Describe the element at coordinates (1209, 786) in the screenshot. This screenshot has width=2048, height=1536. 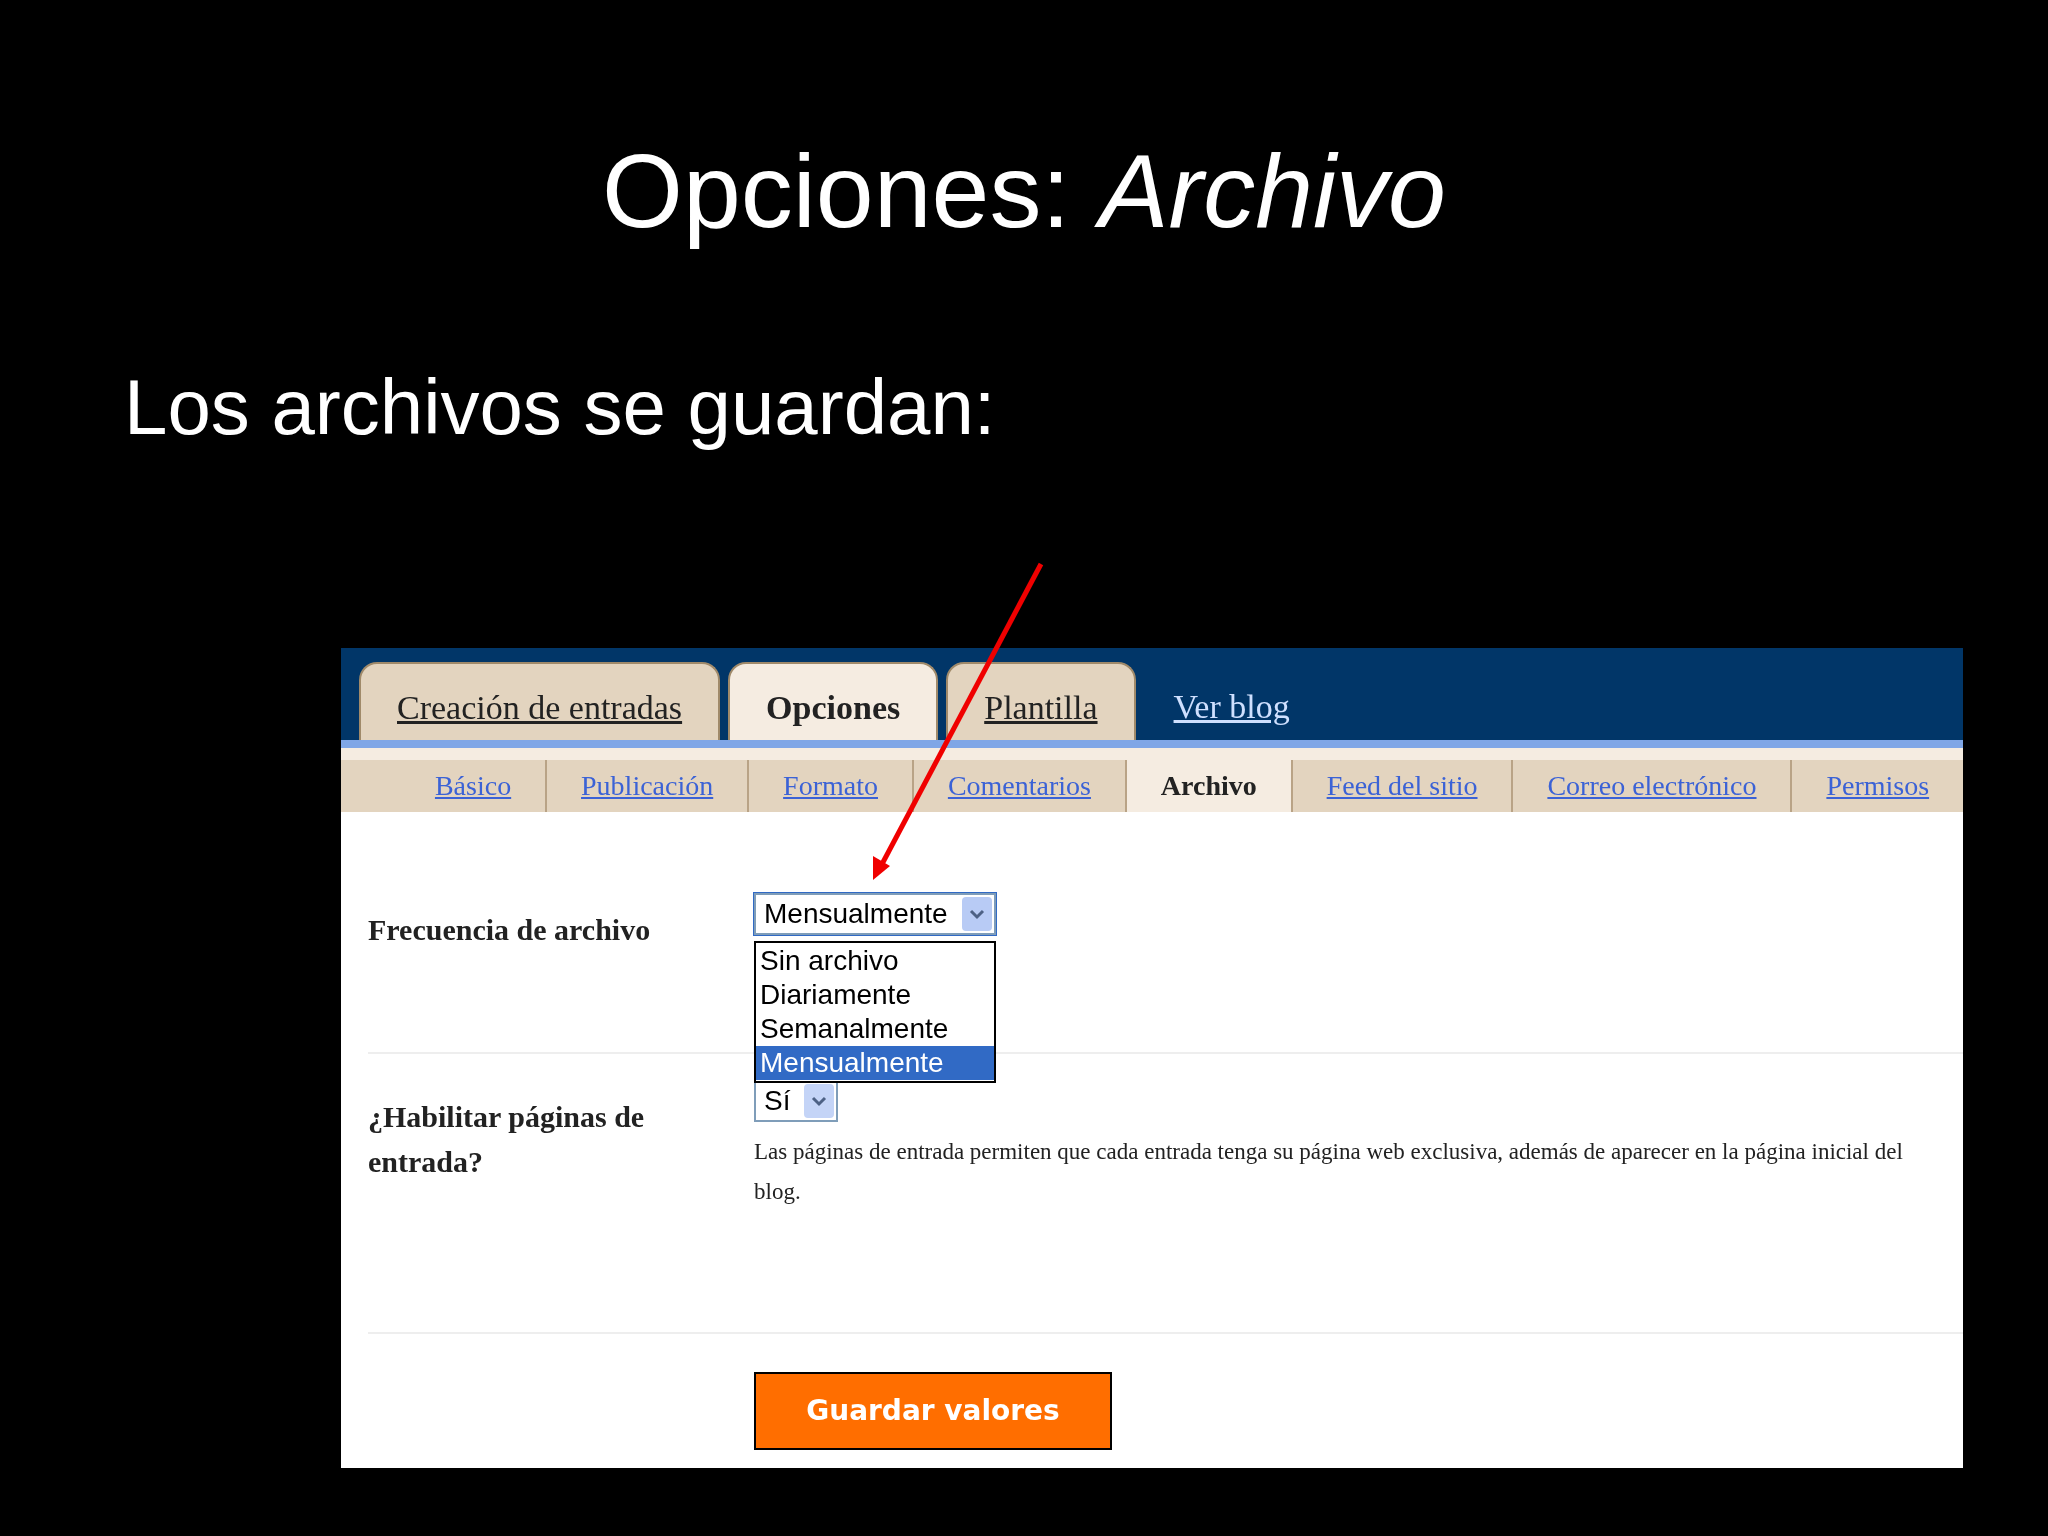
I see `subtab: Archivo` at that location.